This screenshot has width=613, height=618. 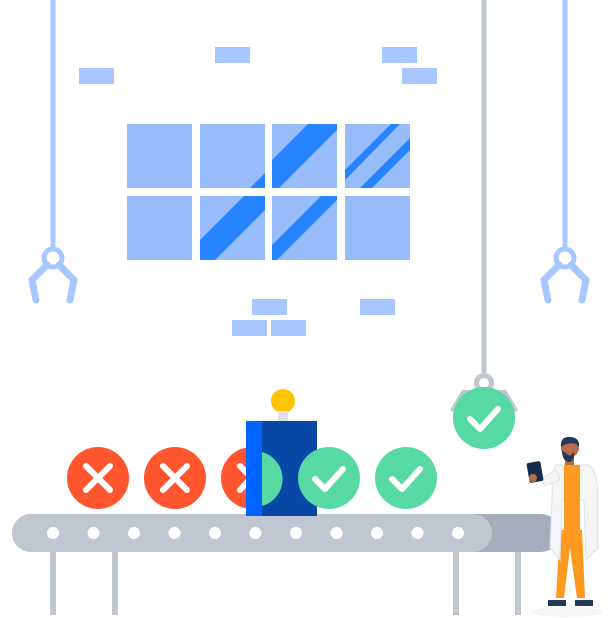 What do you see at coordinates (53, 152) in the screenshot?
I see `left-robot-claw` at bounding box center [53, 152].